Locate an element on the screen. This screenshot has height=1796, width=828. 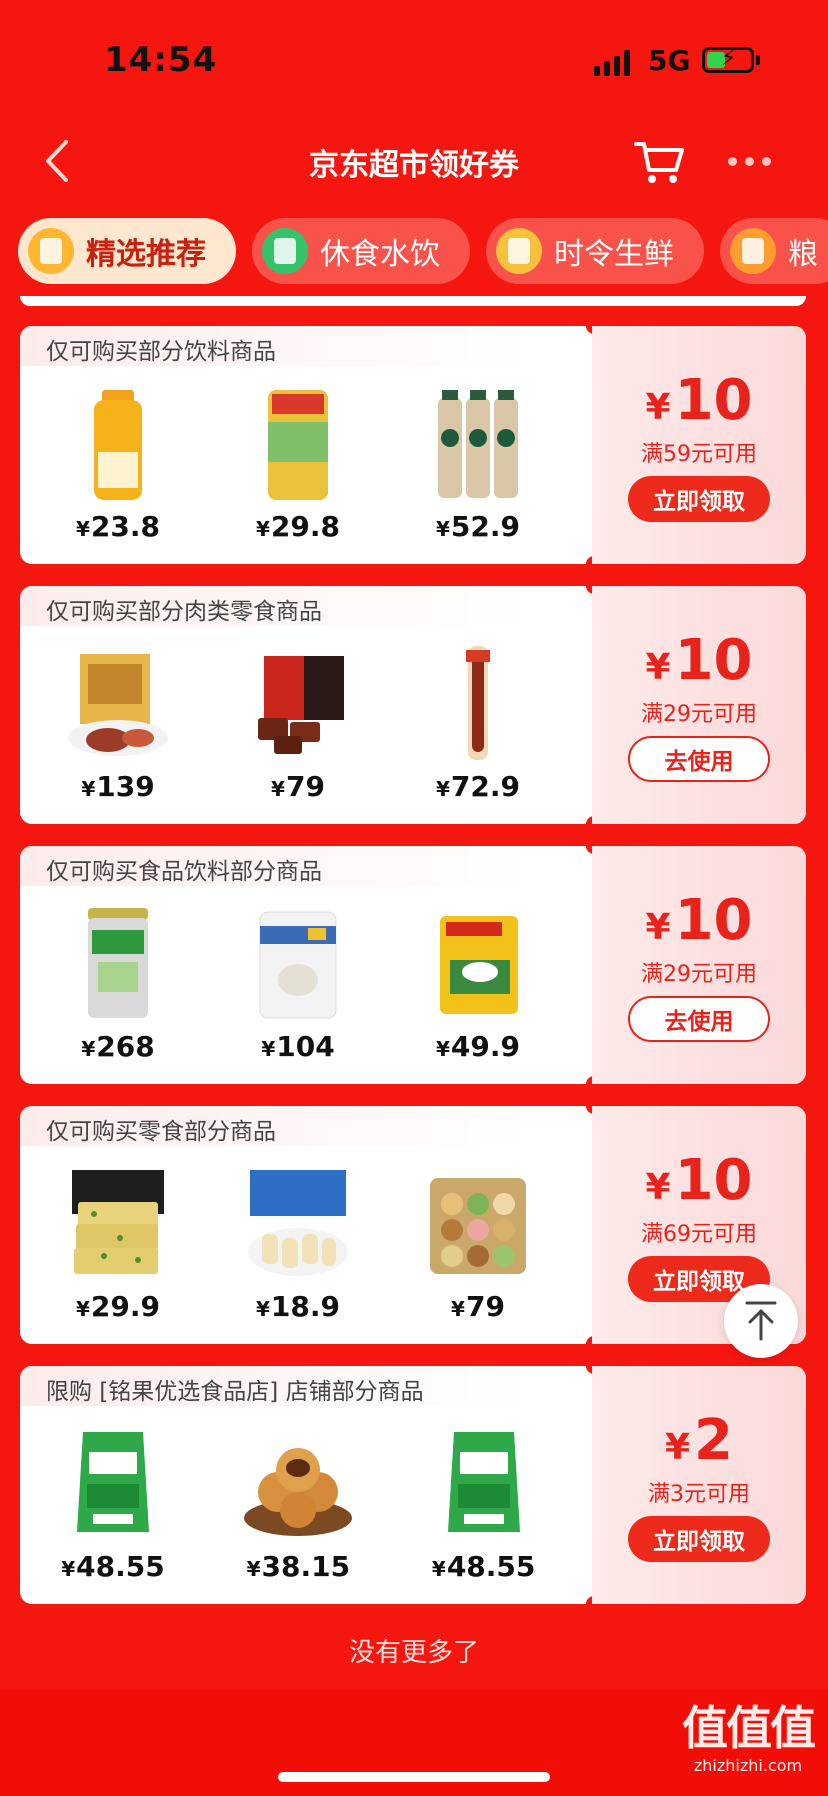
product-item: ¥29.8 is located at coordinates (298, 467).